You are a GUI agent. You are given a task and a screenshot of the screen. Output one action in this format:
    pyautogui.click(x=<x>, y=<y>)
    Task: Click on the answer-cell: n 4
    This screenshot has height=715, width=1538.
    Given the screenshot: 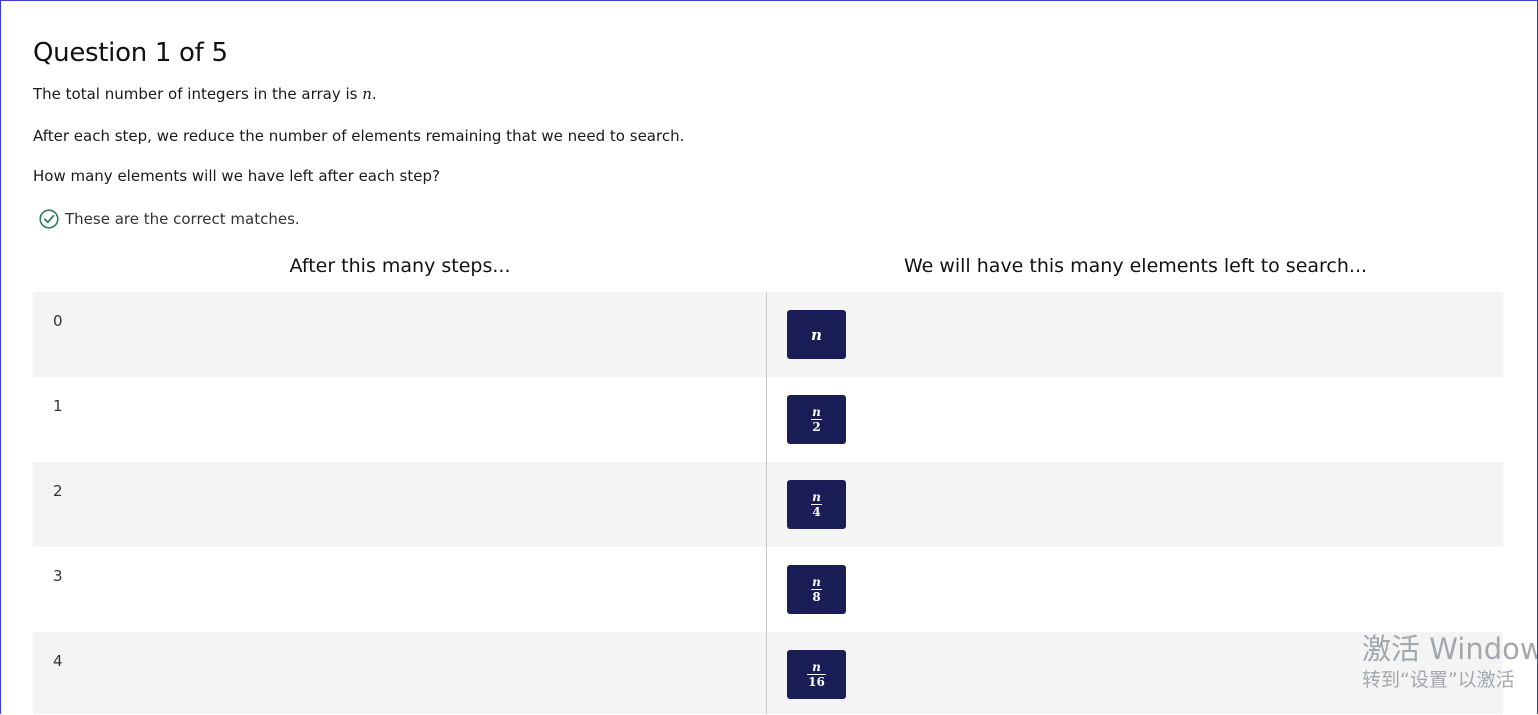 What is the action you would take?
    pyautogui.click(x=1135, y=504)
    